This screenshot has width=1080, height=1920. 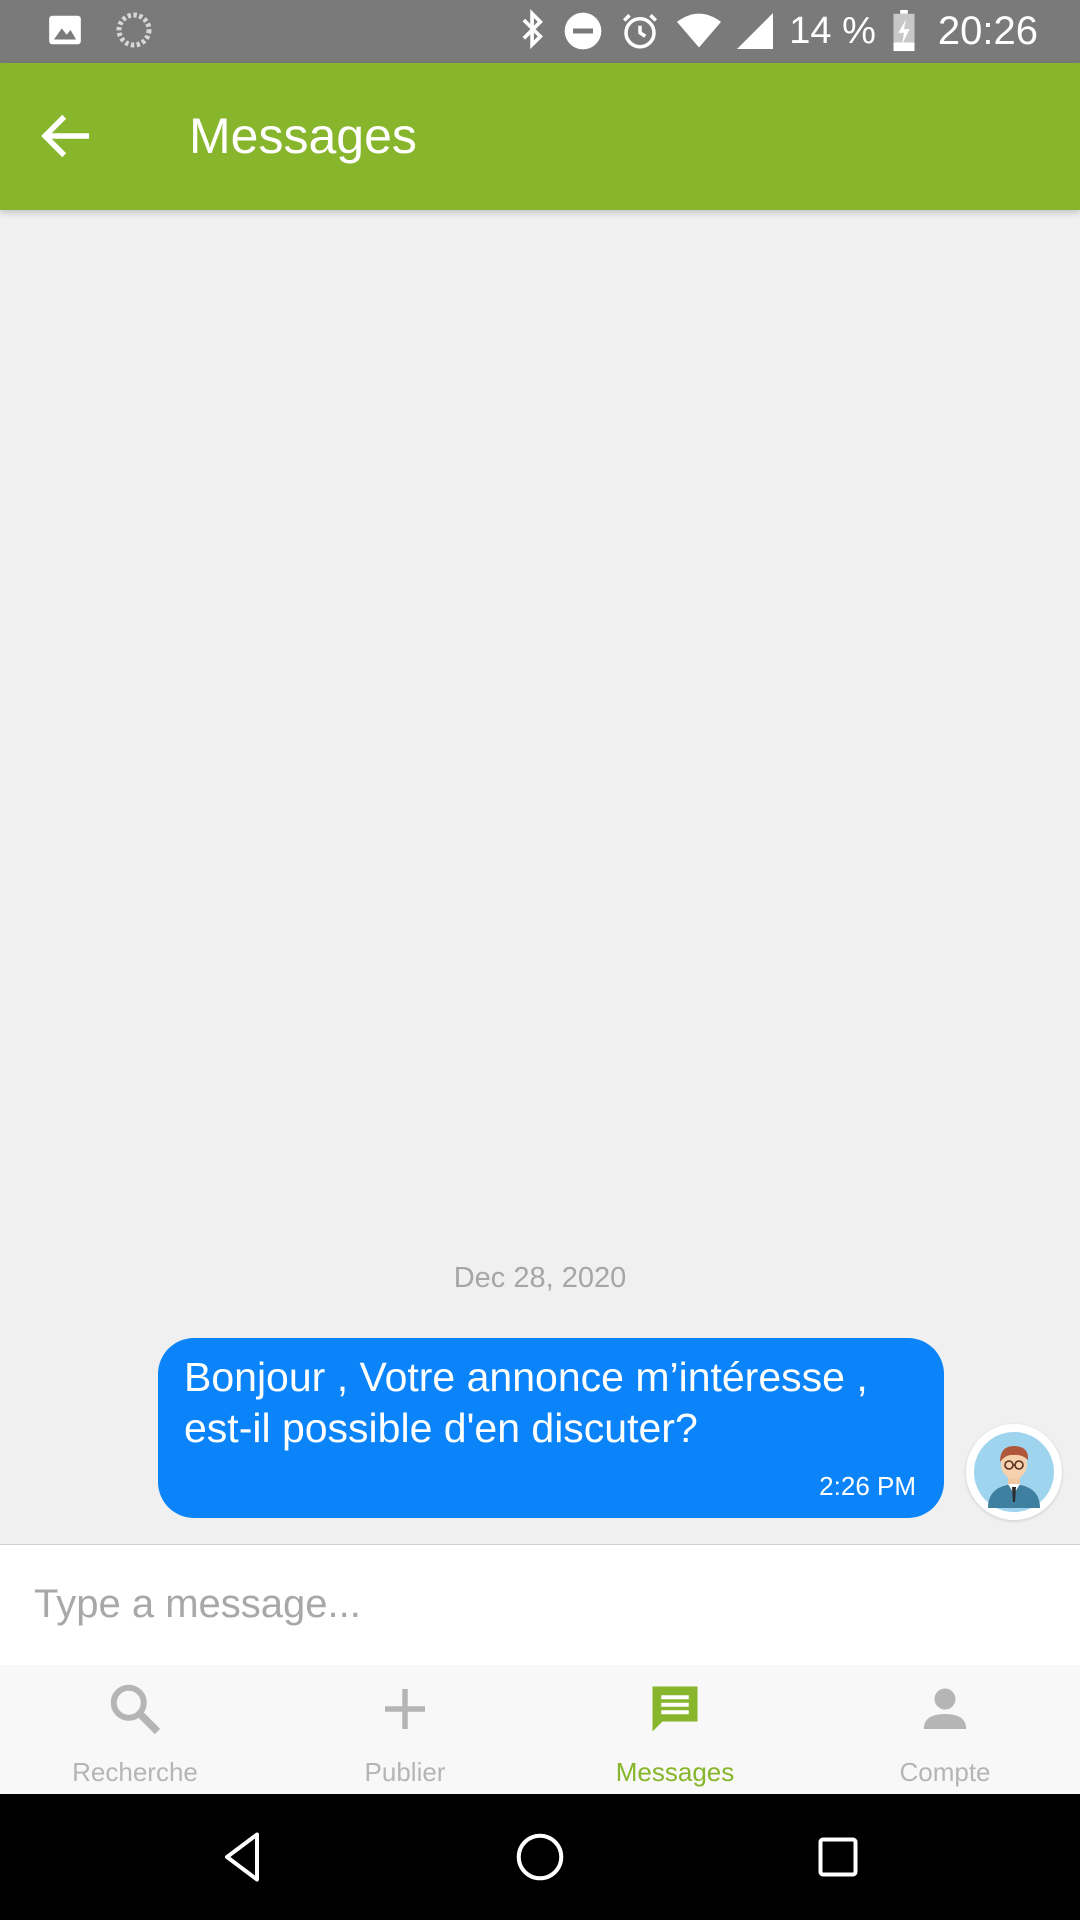 I want to click on nav-home-button, so click(x=540, y=1857).